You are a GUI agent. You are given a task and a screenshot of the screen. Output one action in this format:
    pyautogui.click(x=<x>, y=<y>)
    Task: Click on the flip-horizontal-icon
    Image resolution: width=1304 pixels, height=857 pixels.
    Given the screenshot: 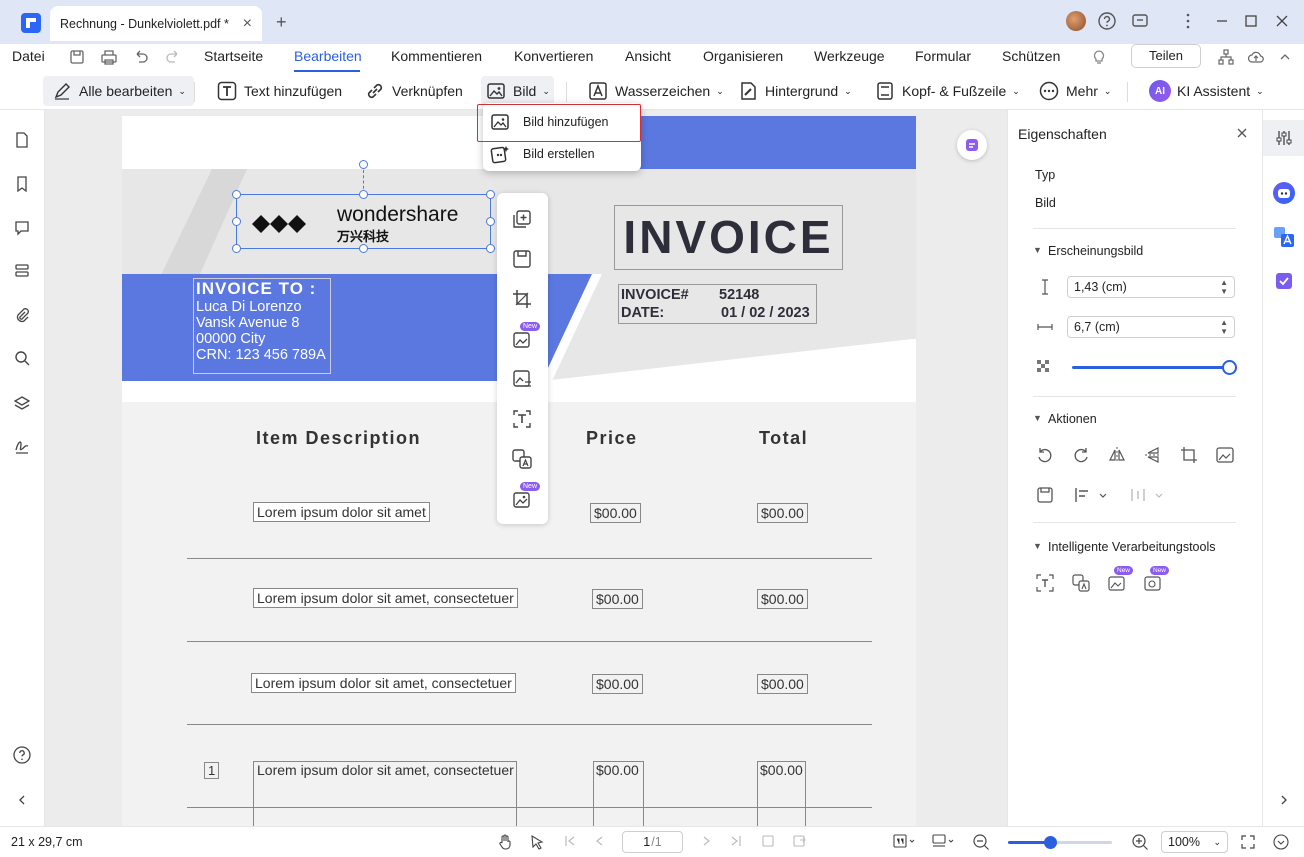 What is the action you would take?
    pyautogui.click(x=1117, y=455)
    